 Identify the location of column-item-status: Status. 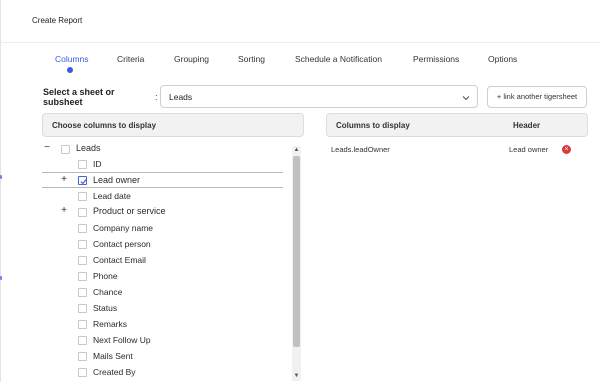
(105, 310).